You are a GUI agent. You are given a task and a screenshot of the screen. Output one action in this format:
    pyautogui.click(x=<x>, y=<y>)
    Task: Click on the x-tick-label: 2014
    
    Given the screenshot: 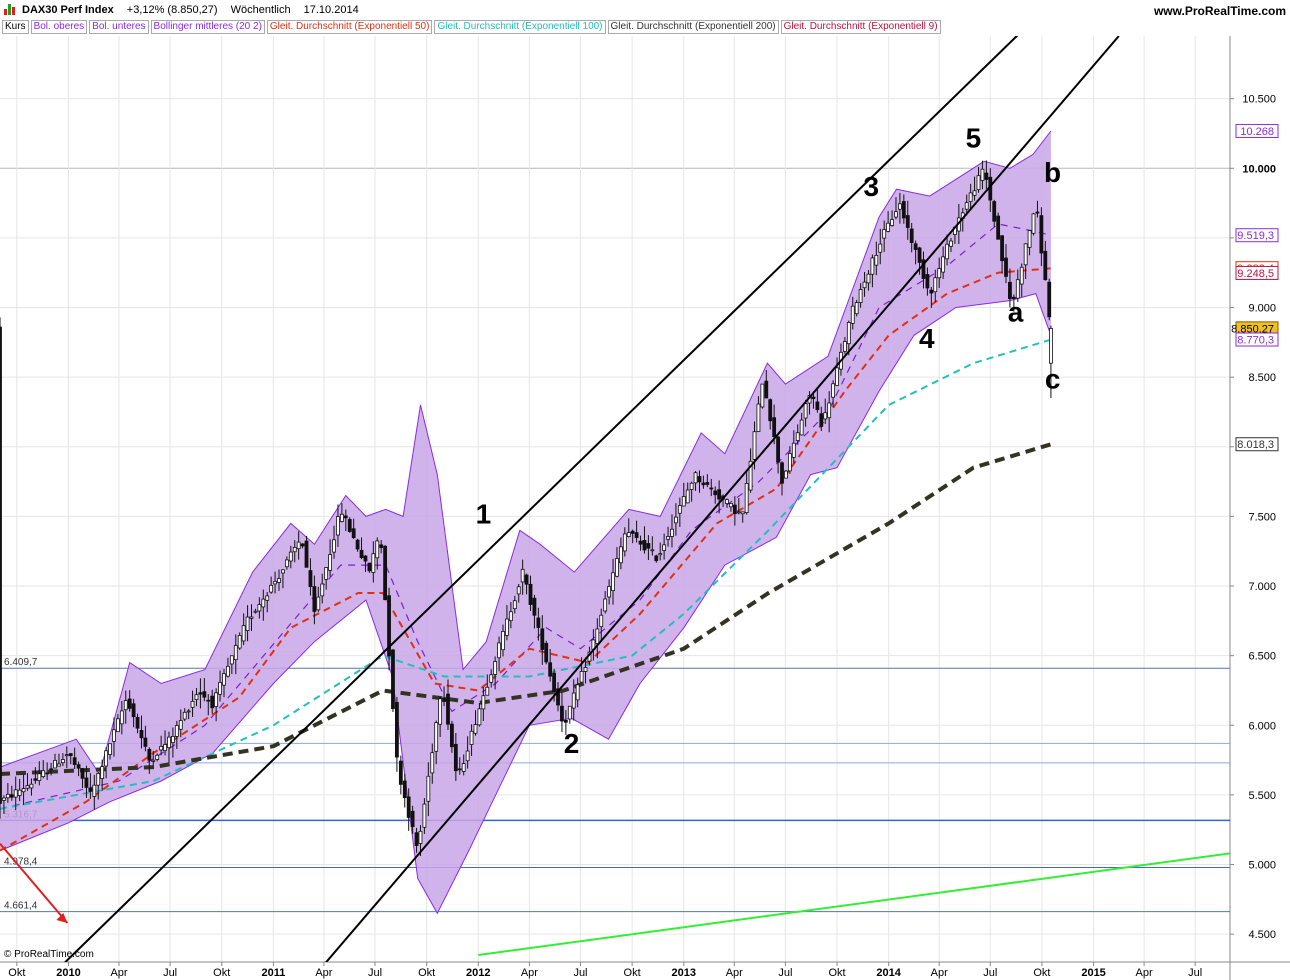 What is the action you would take?
    pyautogui.click(x=888, y=973)
    